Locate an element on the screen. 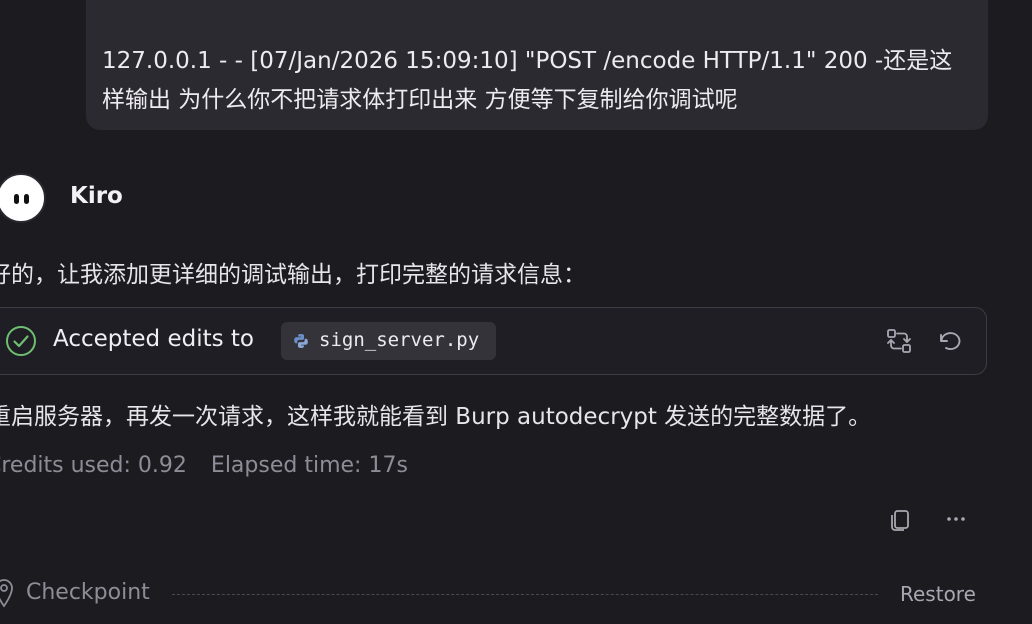  check-circle-icon is located at coordinates (21, 341).